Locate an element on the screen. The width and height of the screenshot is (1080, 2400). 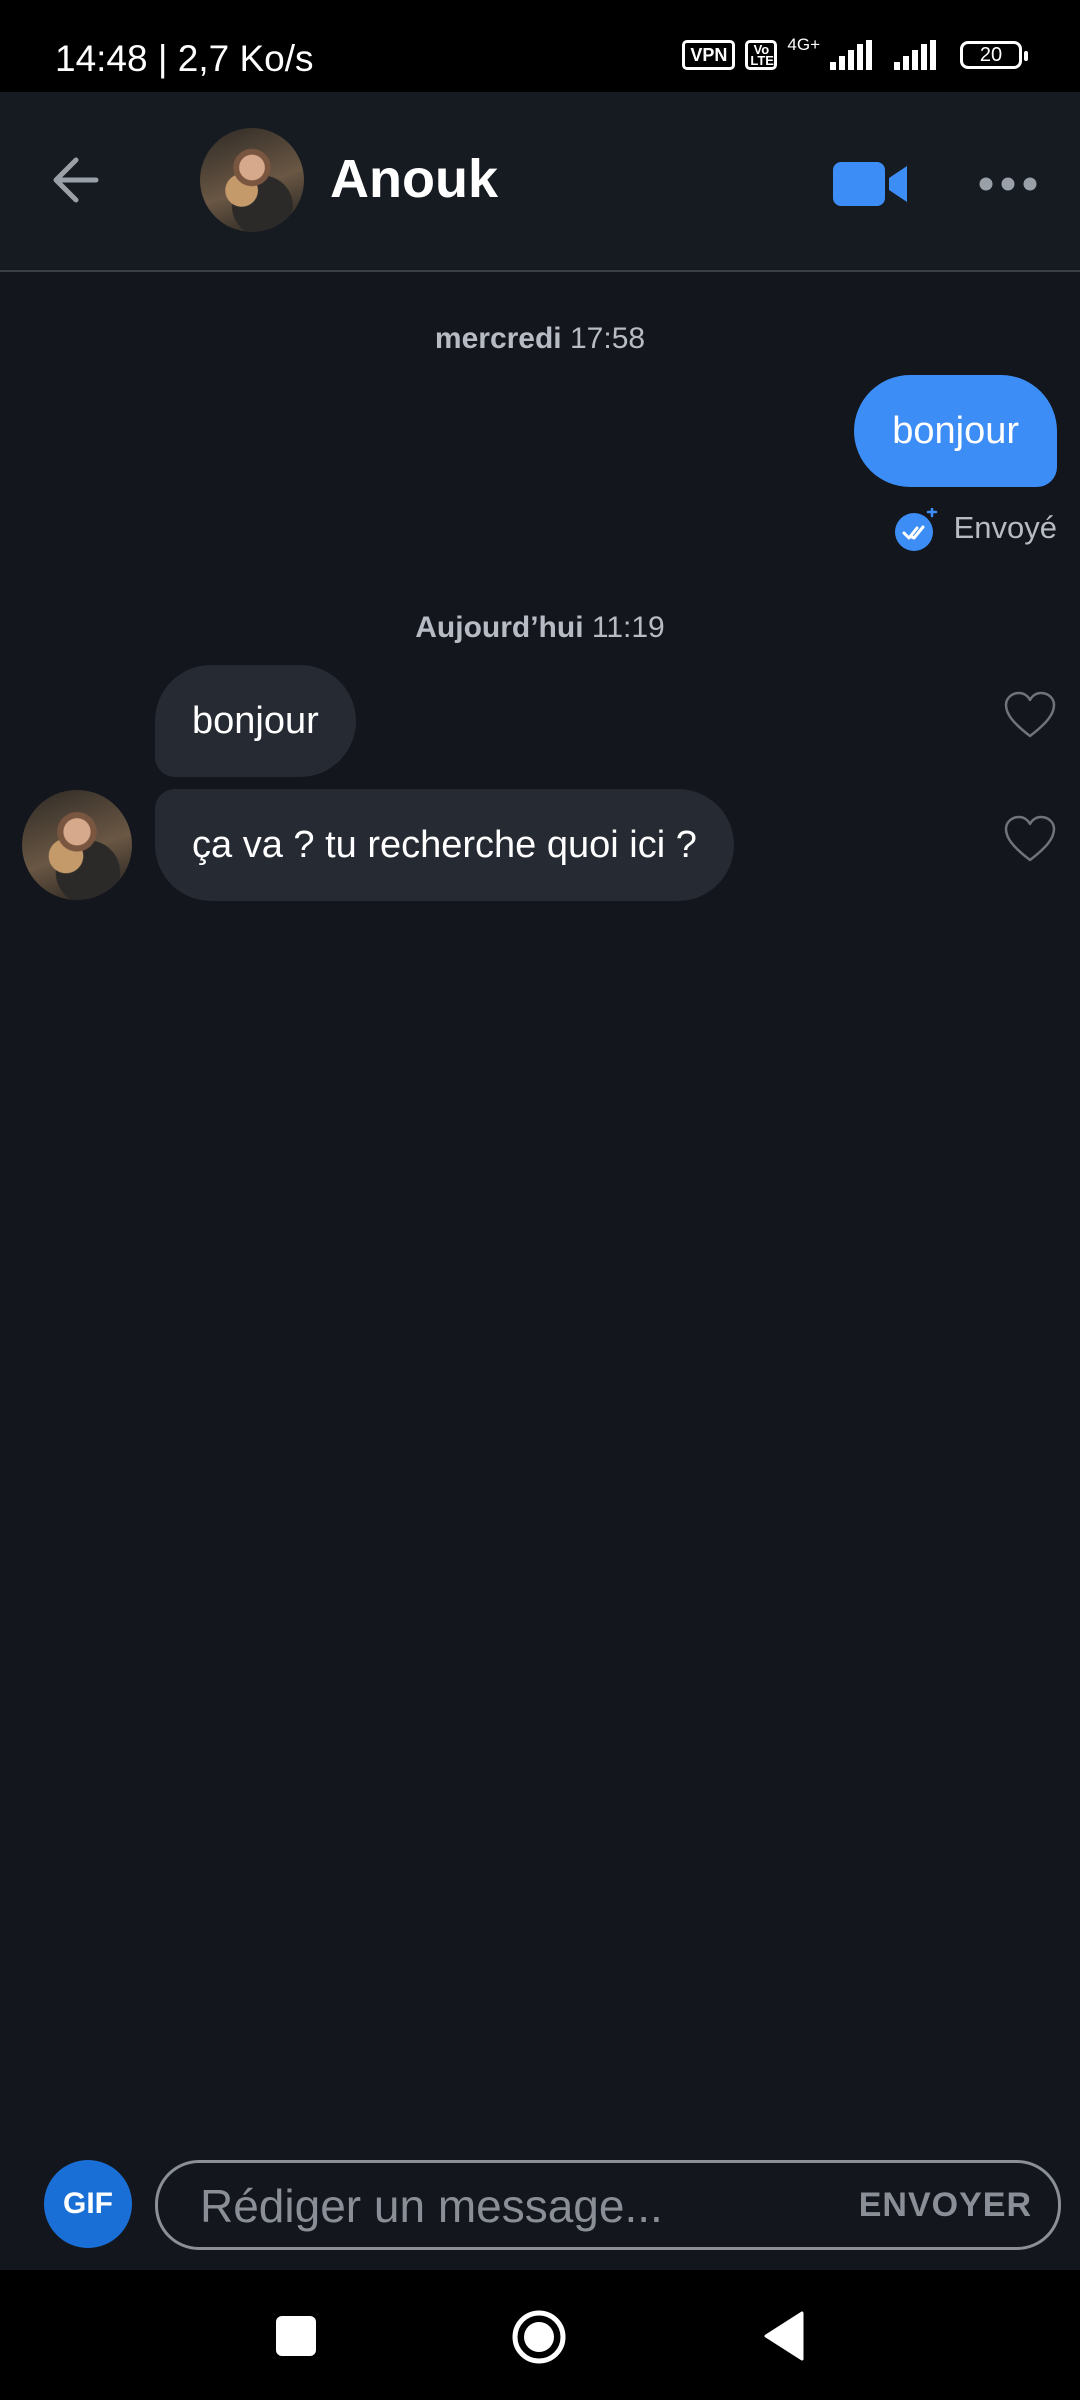
send-button: ENVOYER is located at coordinates (945, 2205).